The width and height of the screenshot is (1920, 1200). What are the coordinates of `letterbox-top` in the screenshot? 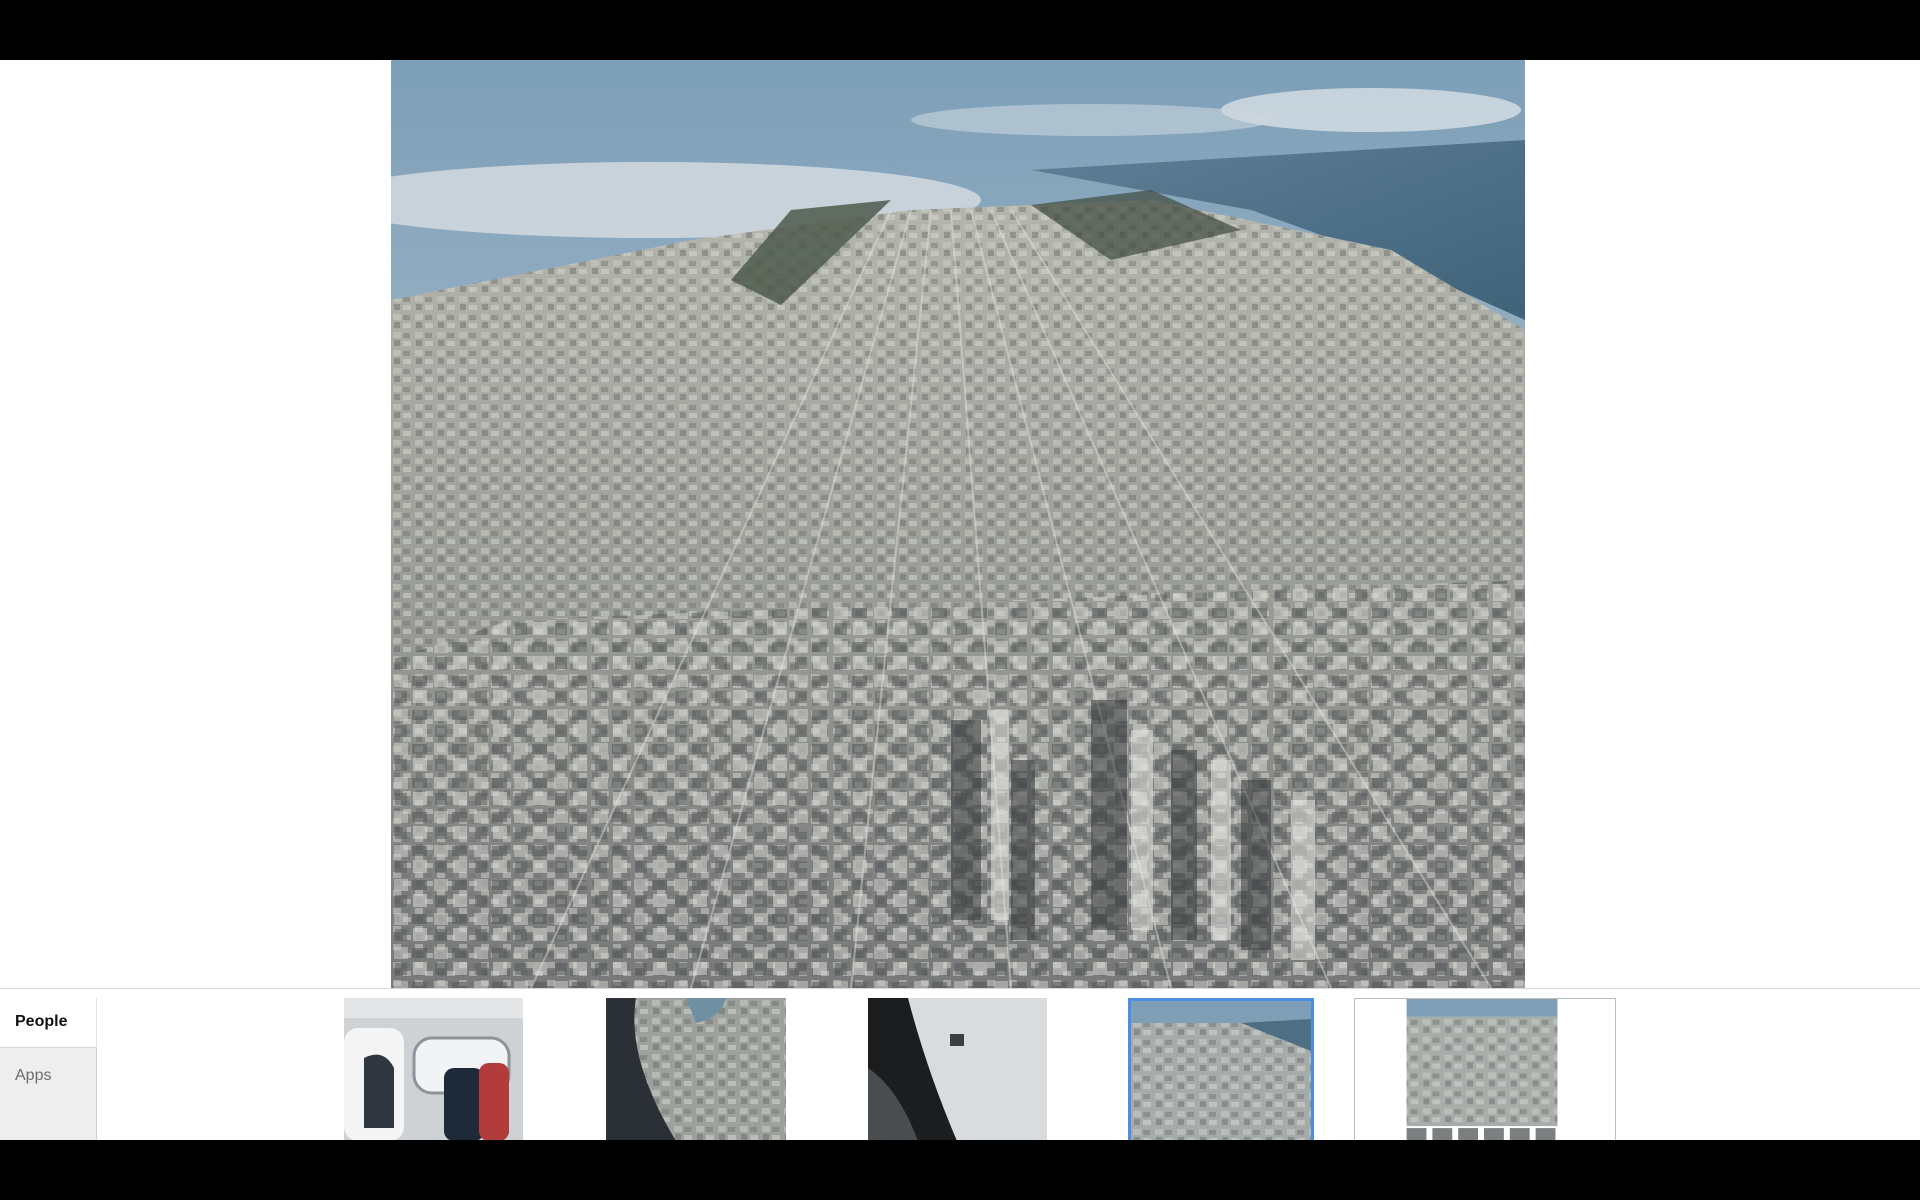 It's located at (960, 30).